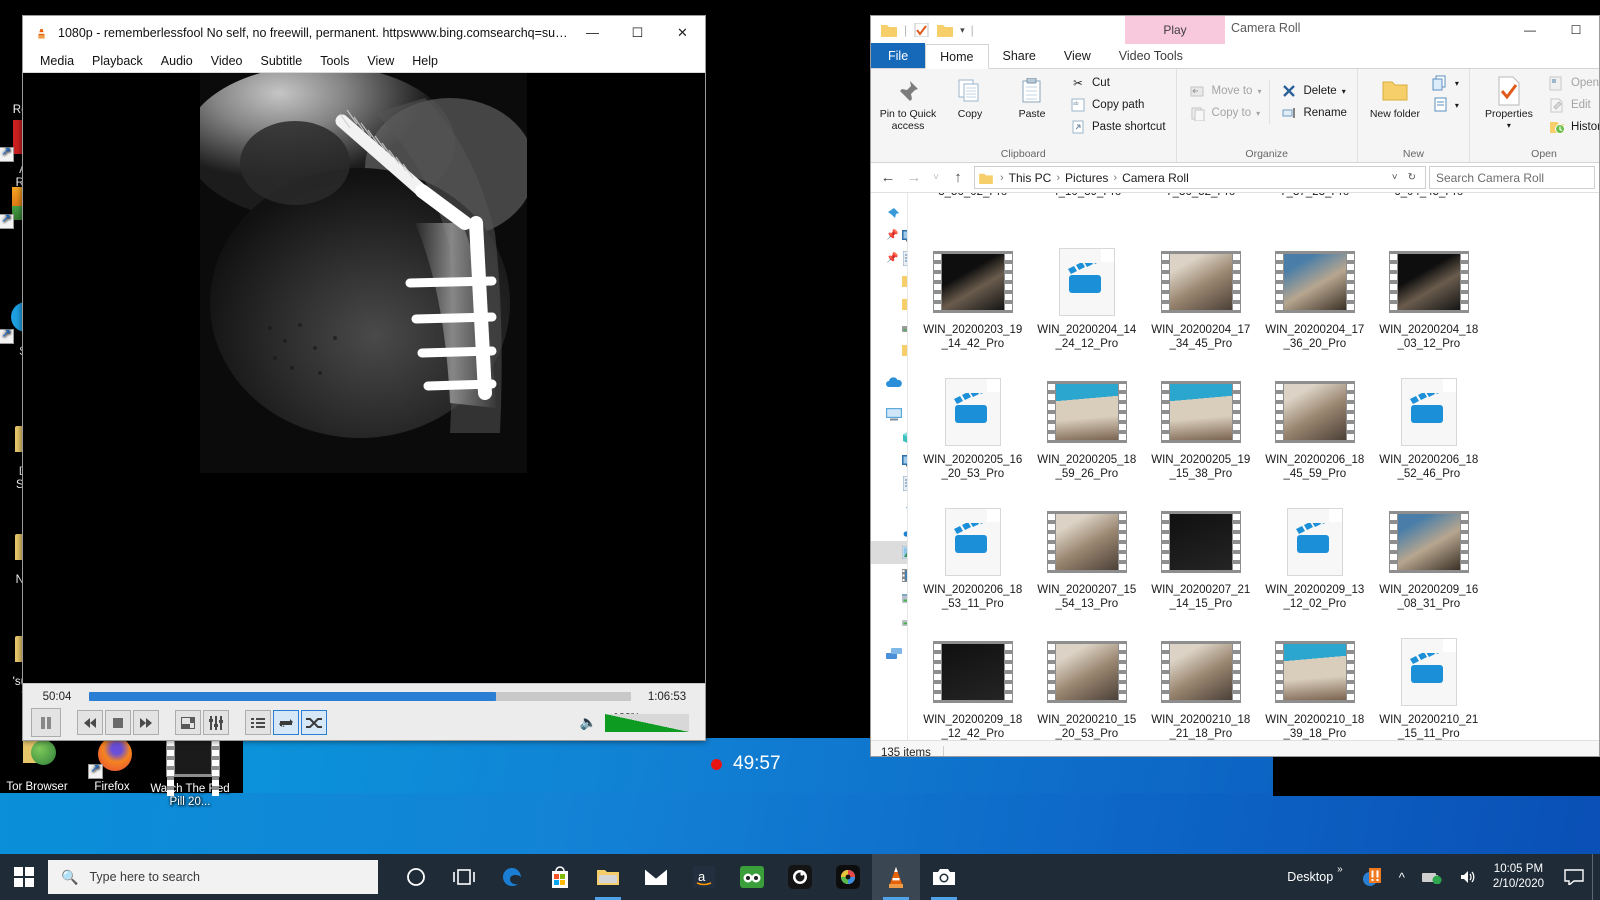 The height and width of the screenshot is (900, 1600). I want to click on taskbar-clock: 10:05 PM 2/10/2020, so click(1521, 877).